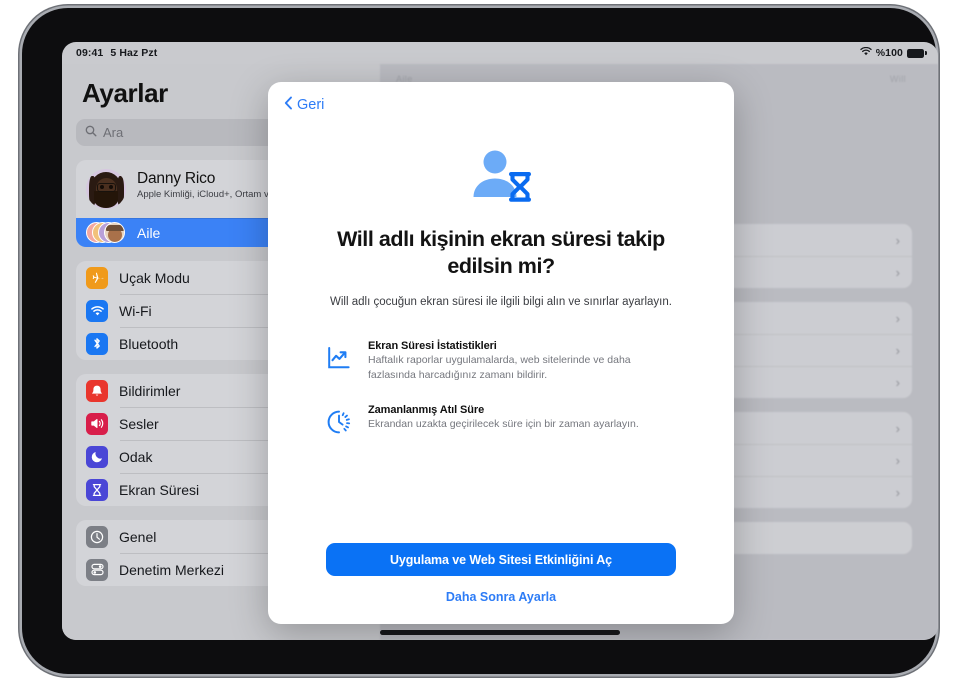 This screenshot has width=958, height=692. Describe the element at coordinates (500, 632) in the screenshot. I see `home-indicator` at that location.